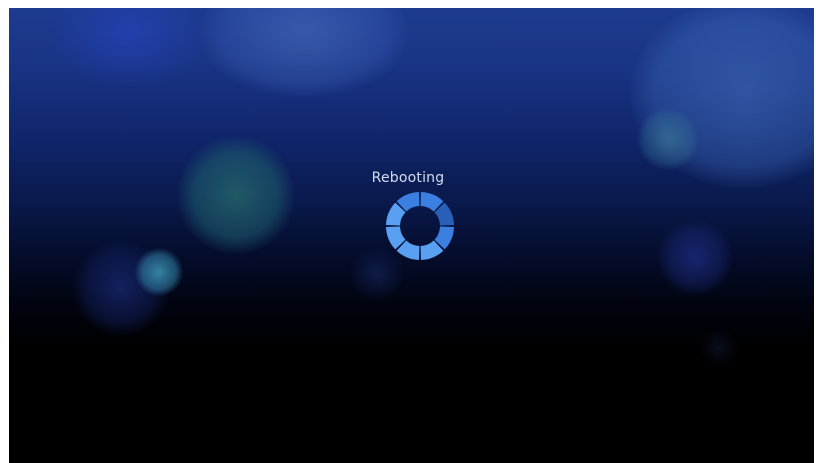 The width and height of the screenshot is (816, 463). Describe the element at coordinates (420, 226) in the screenshot. I see `loading-spinner-icon` at that location.